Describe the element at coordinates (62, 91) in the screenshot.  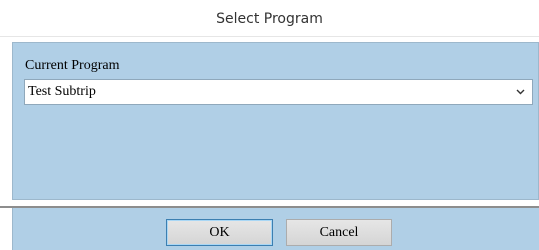
I see `current-program-value: Test Subtrip` at that location.